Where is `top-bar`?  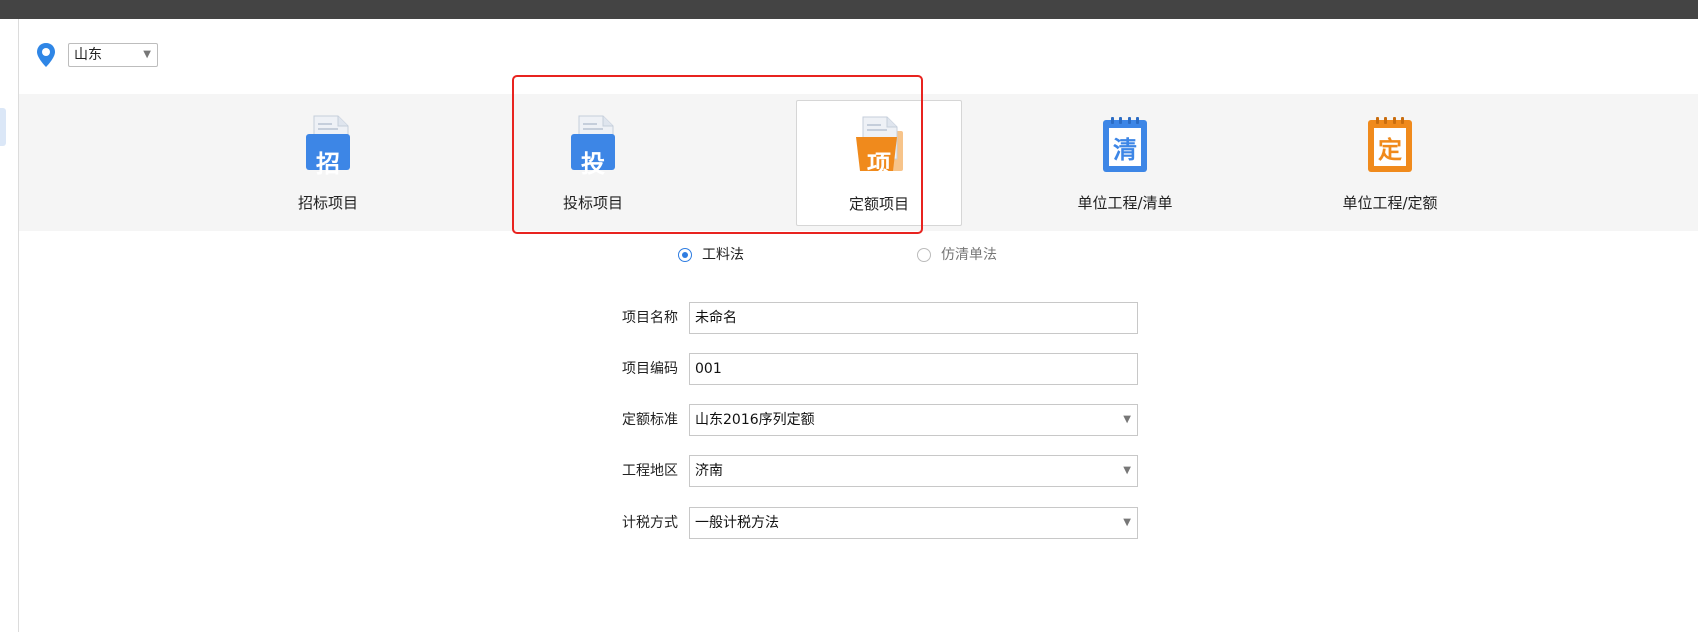 top-bar is located at coordinates (849, 9).